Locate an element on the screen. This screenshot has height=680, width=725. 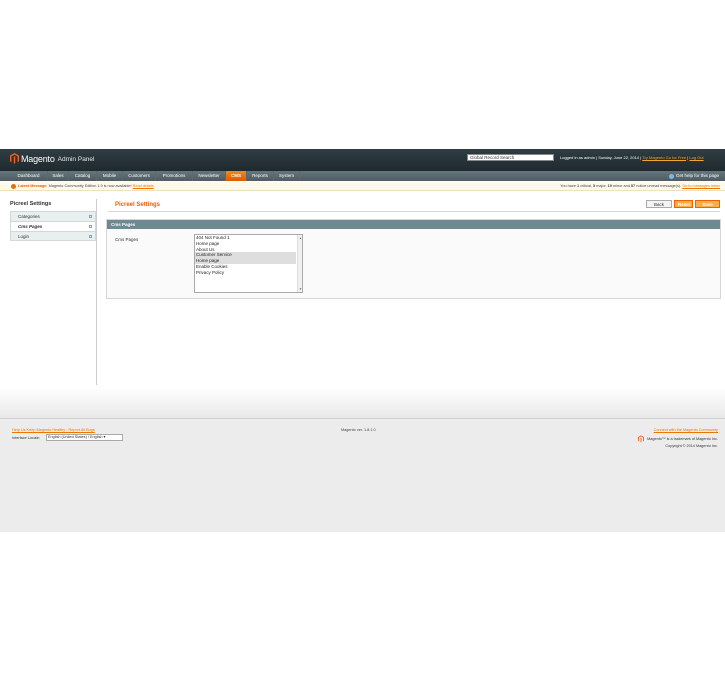
title-divider is located at coordinates (414, 211).